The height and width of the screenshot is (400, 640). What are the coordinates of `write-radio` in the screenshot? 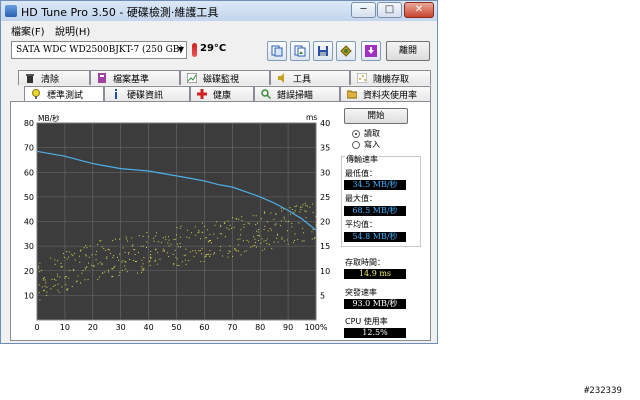 It's located at (356, 145).